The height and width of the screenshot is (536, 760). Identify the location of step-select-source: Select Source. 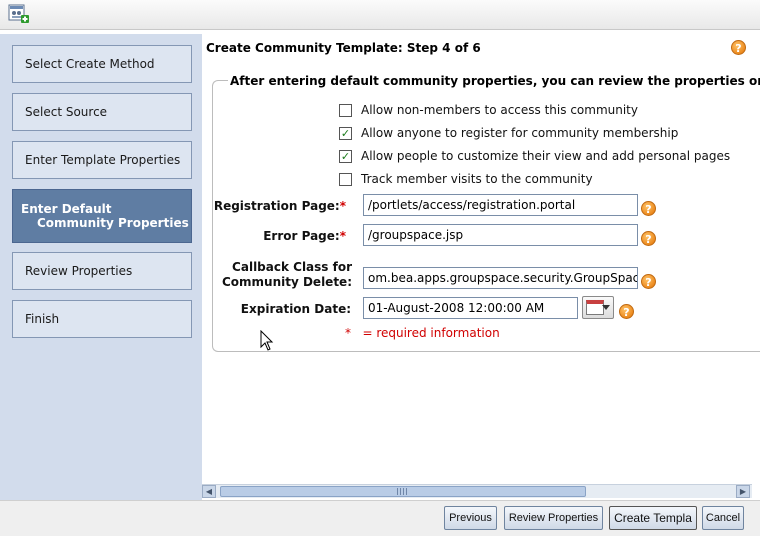
(102, 112).